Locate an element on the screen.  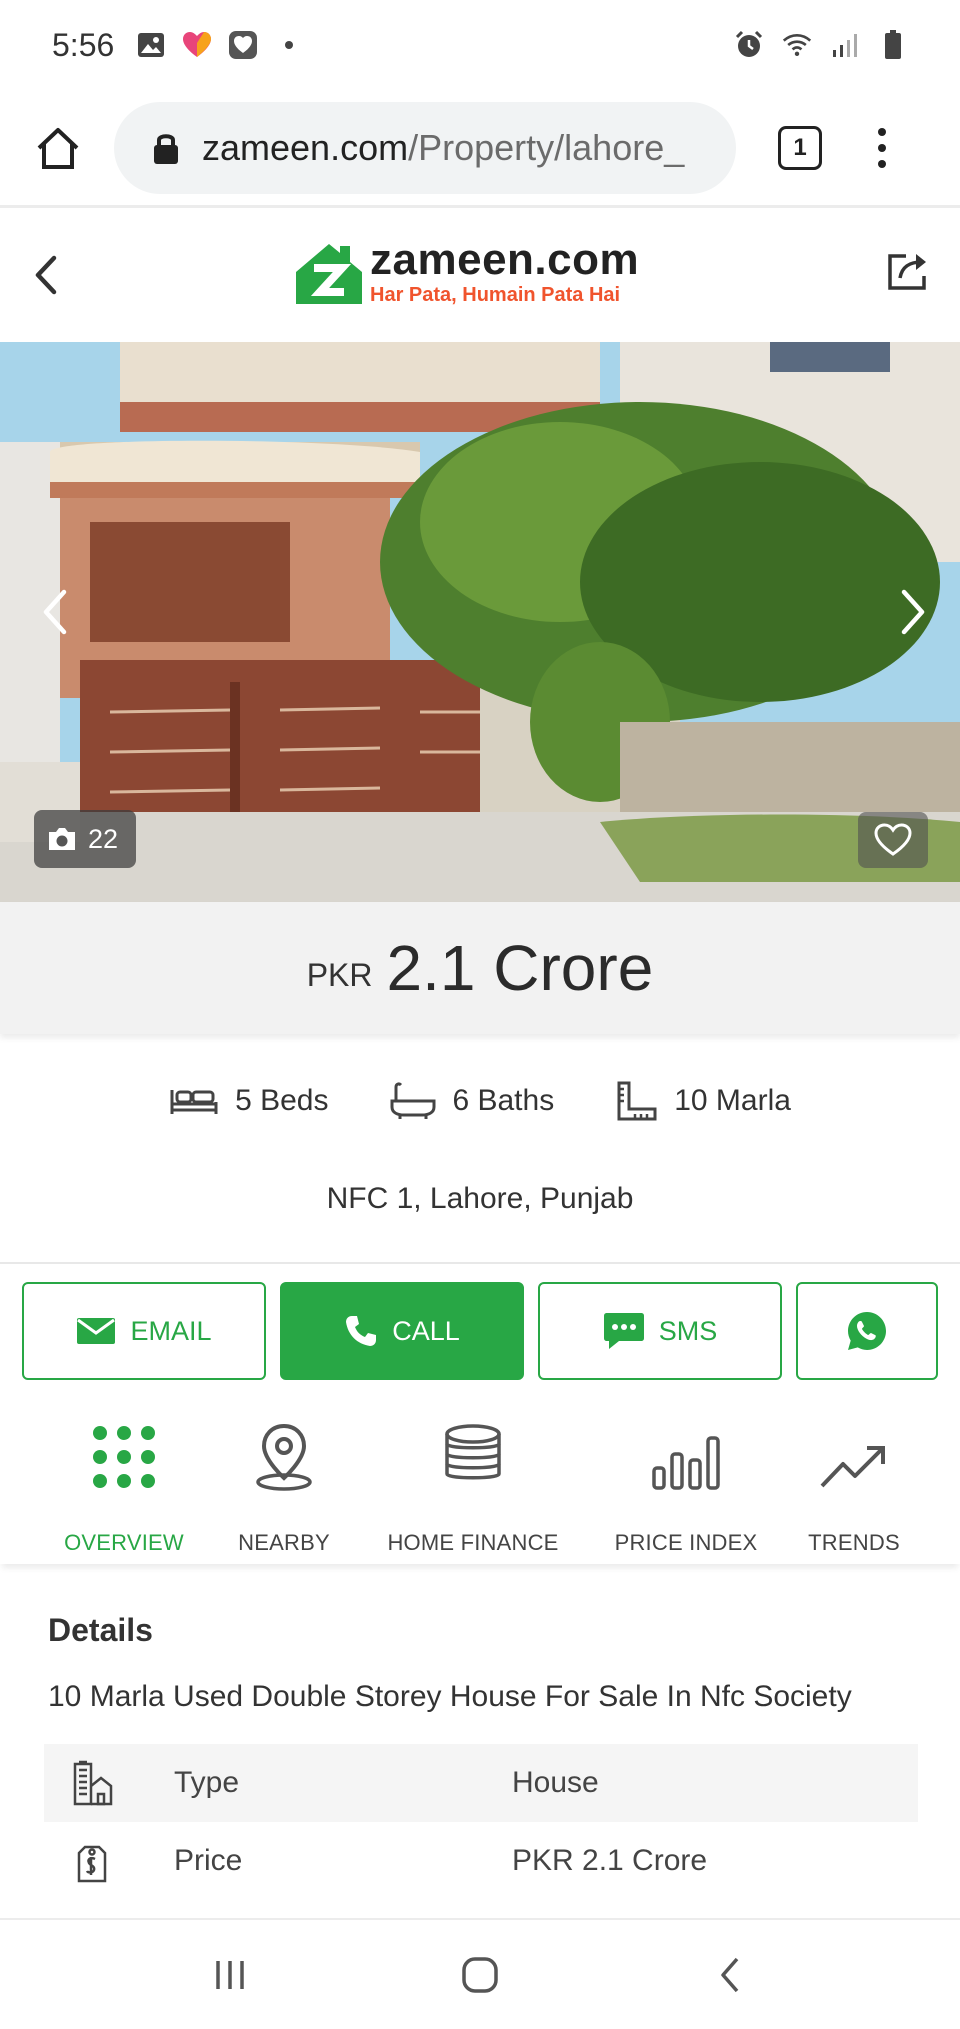
feature-baths: 6 Baths is located at coordinates (472, 1101).